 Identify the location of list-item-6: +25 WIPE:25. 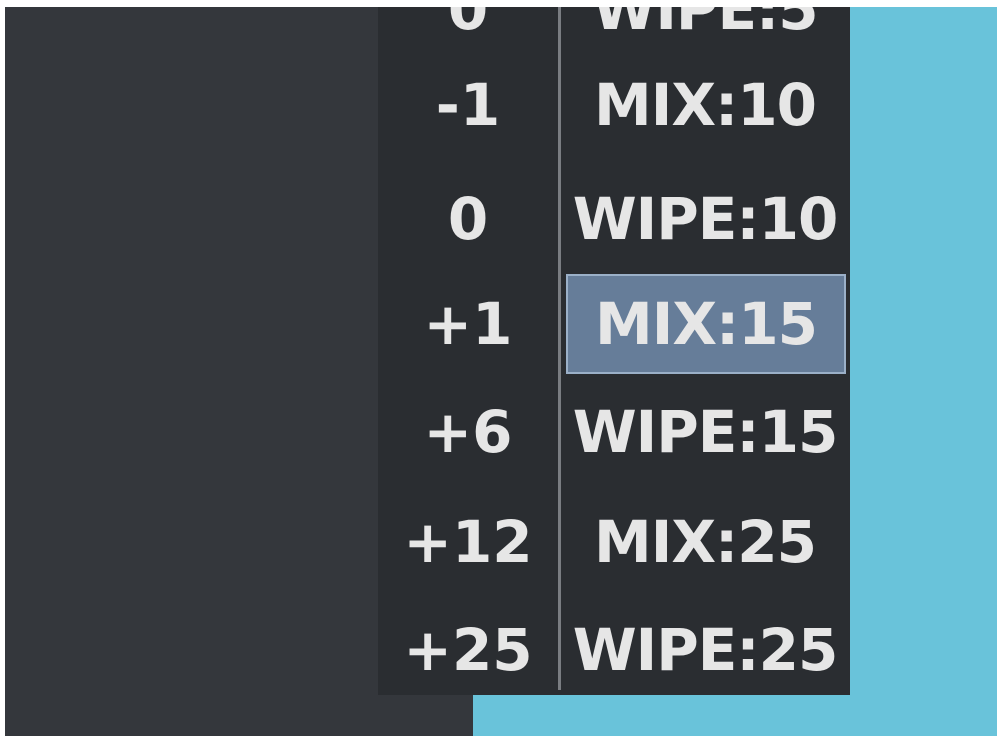
(614, 650).